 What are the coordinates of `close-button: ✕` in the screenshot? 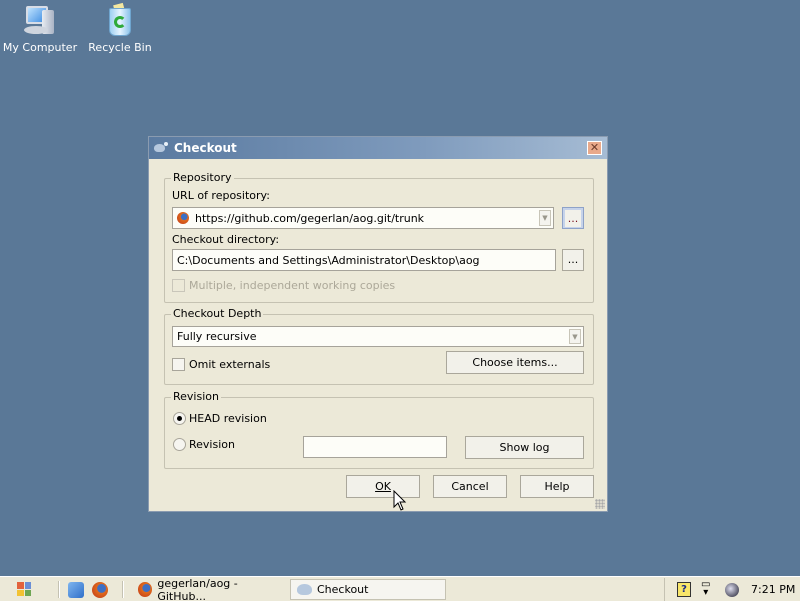 It's located at (594, 148).